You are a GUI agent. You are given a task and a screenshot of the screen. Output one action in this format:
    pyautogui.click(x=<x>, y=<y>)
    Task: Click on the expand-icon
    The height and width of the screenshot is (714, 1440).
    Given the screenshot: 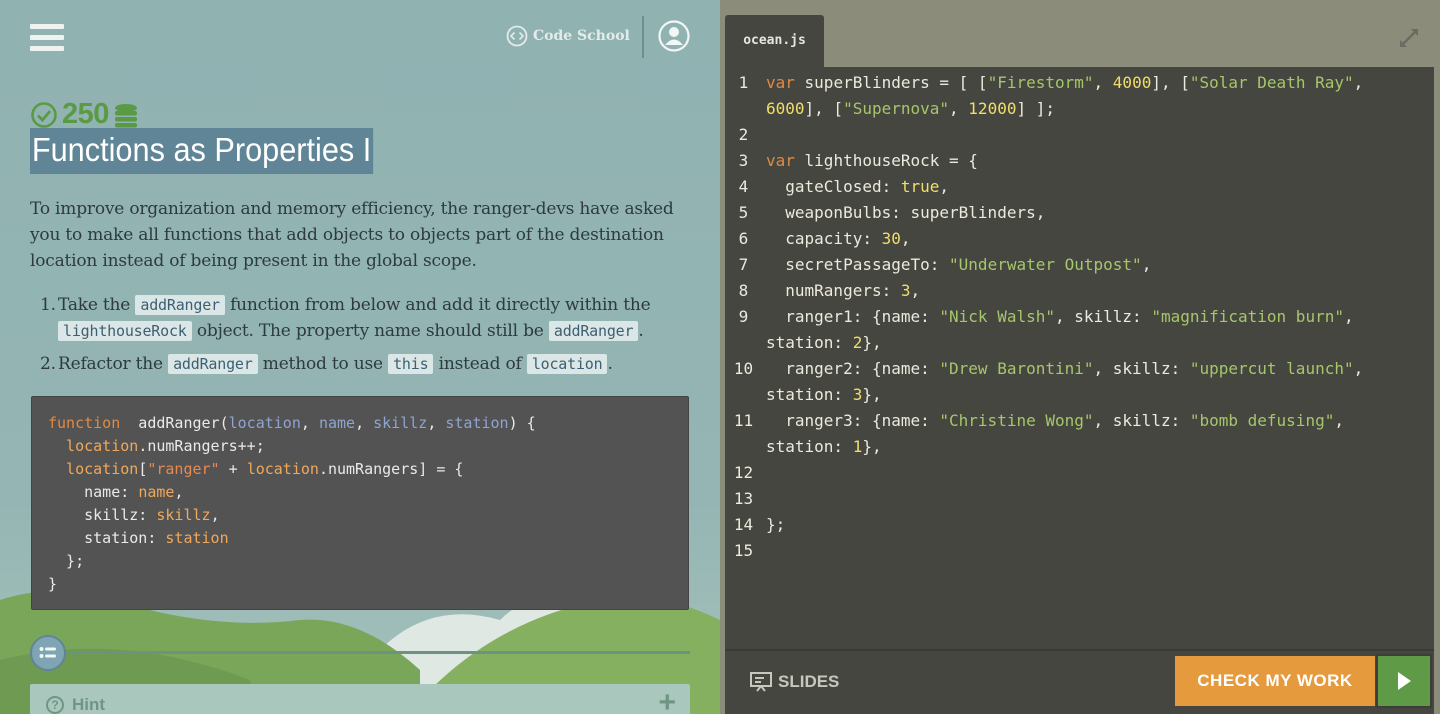 What is the action you would take?
    pyautogui.click(x=1409, y=38)
    